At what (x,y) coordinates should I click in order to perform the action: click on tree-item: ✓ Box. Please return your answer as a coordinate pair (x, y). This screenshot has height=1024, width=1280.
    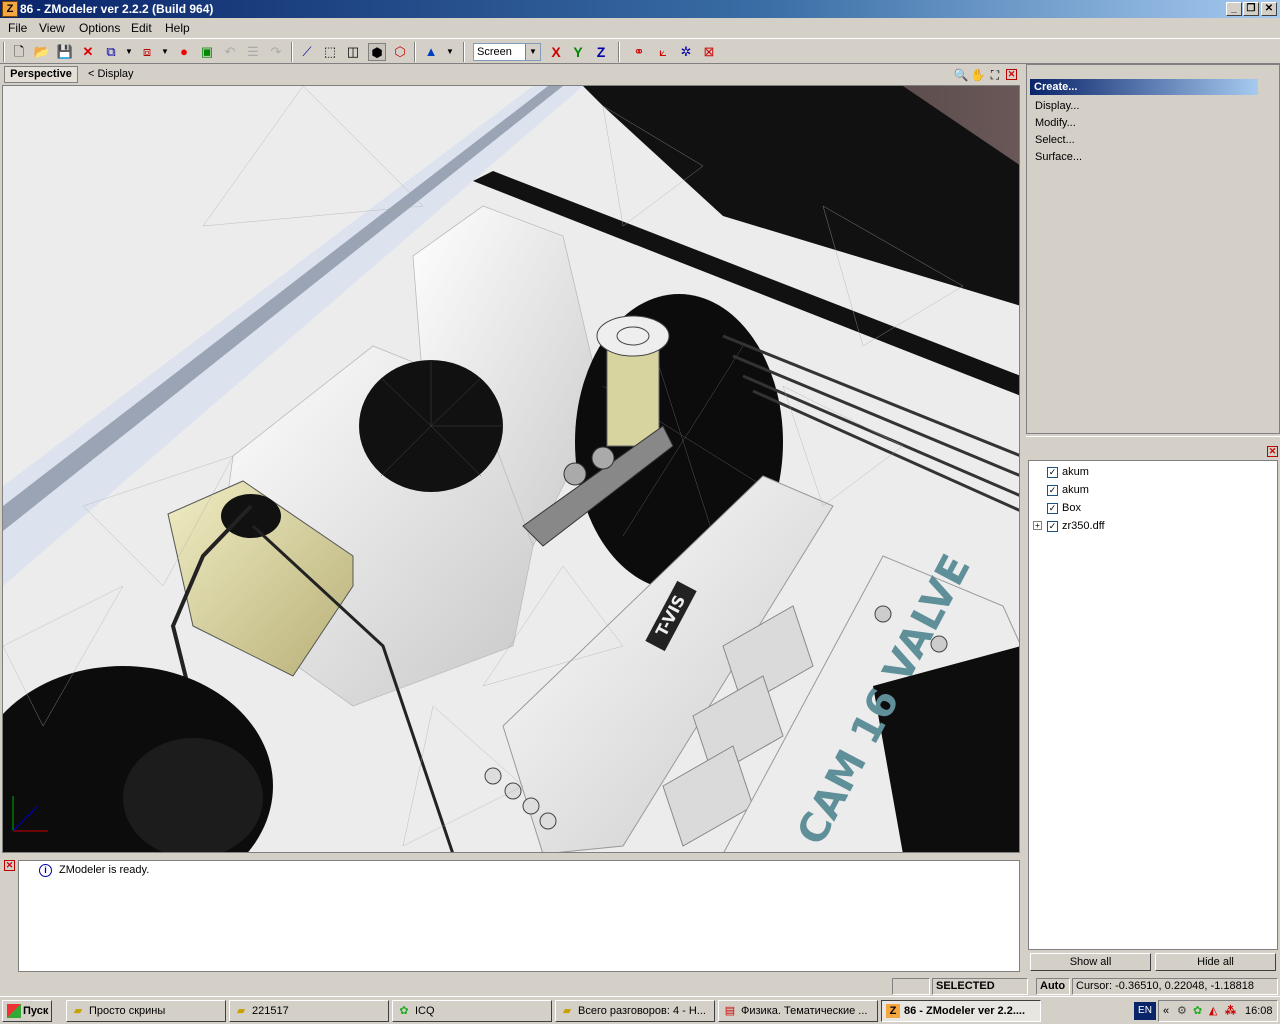
    Looking at the image, I should click on (1064, 508).